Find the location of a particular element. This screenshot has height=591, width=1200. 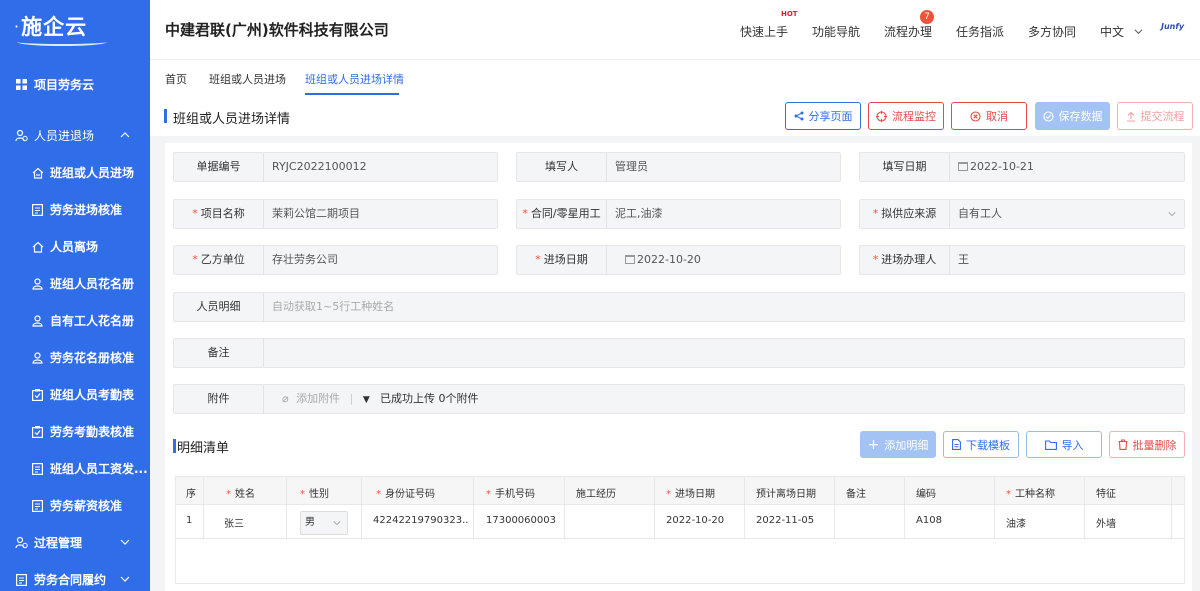

sidebar-item-label: 自有工人花名册 is located at coordinates (92, 321).